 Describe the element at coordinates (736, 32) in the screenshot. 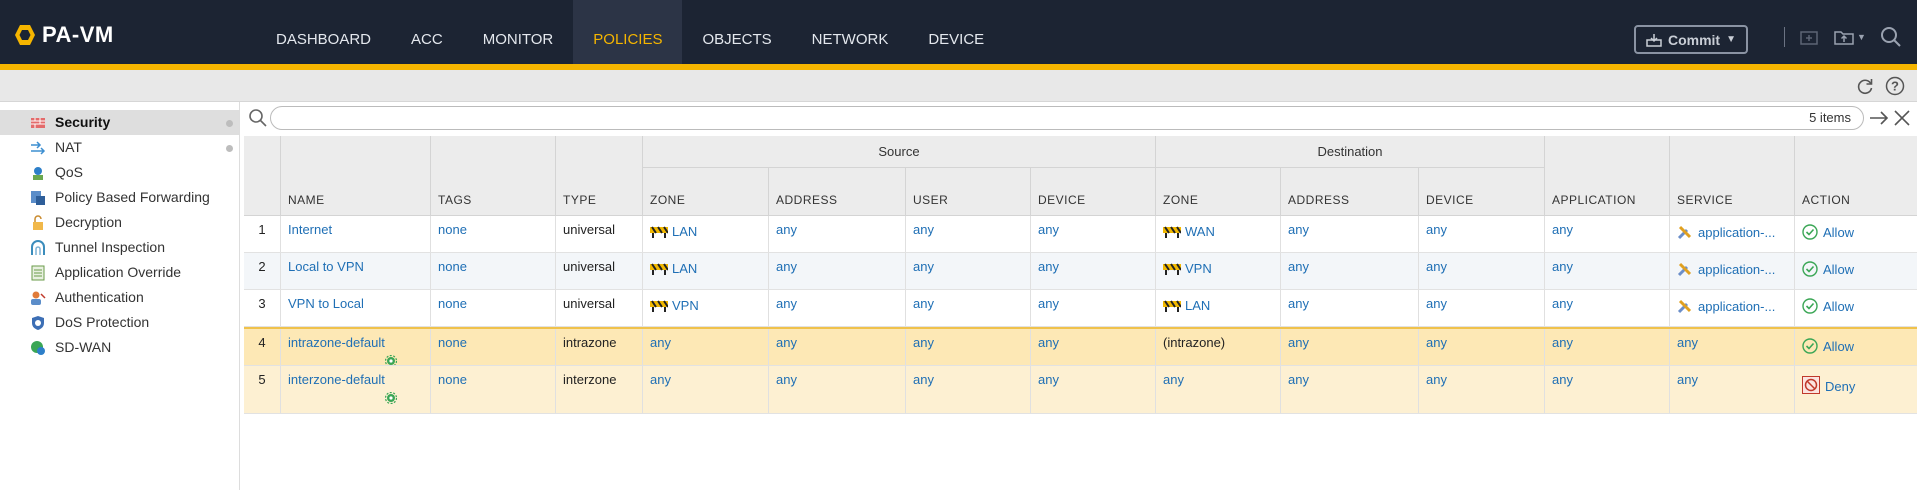

I see `nav-objects: OBJECTS` at that location.